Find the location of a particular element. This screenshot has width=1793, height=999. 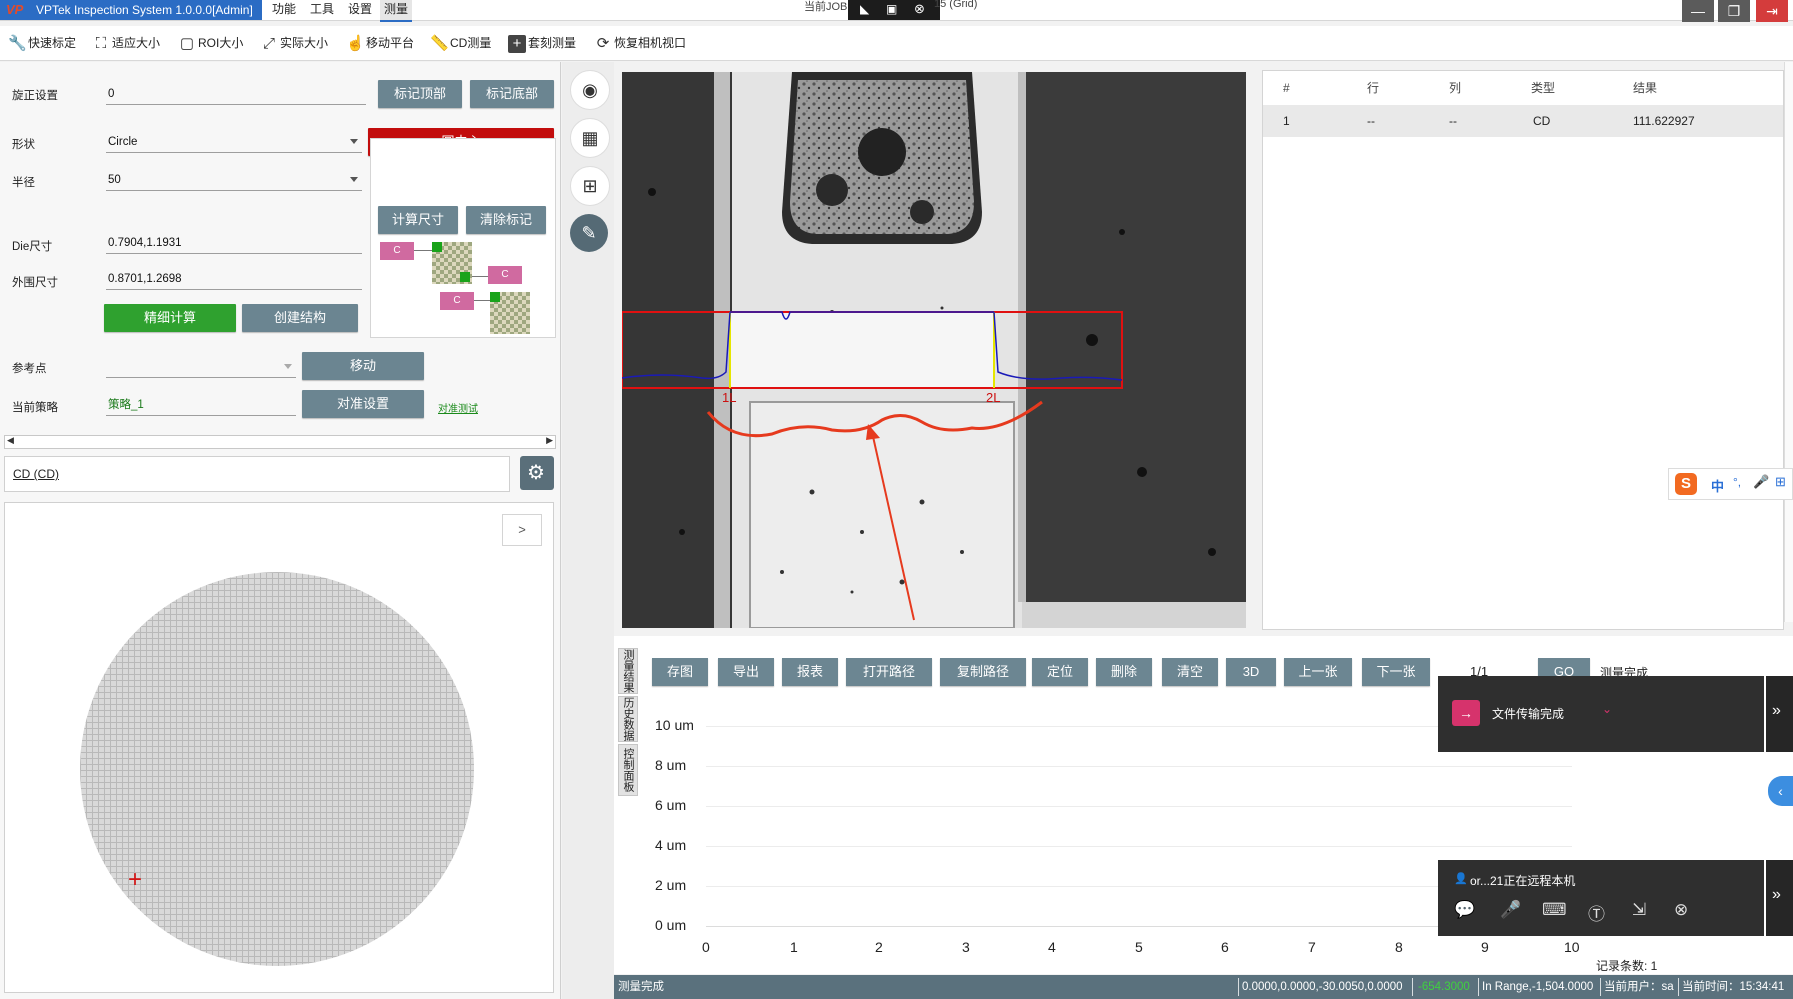

cd-measure-label: CD测量 is located at coordinates (471, 43).